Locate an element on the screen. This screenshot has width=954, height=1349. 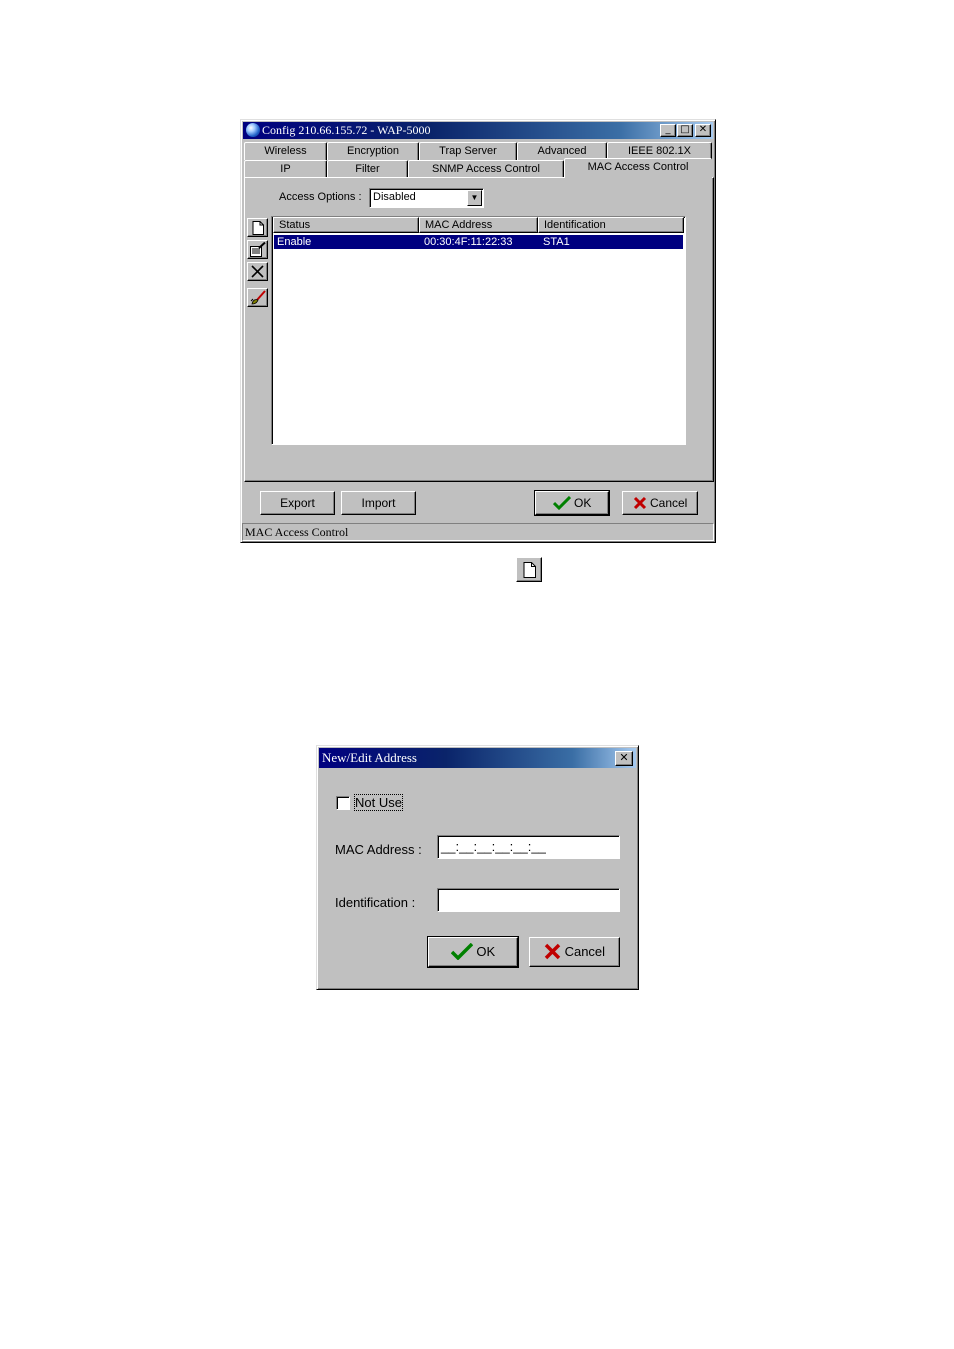
access-options-select: Disabled ▼ is located at coordinates (426, 198).